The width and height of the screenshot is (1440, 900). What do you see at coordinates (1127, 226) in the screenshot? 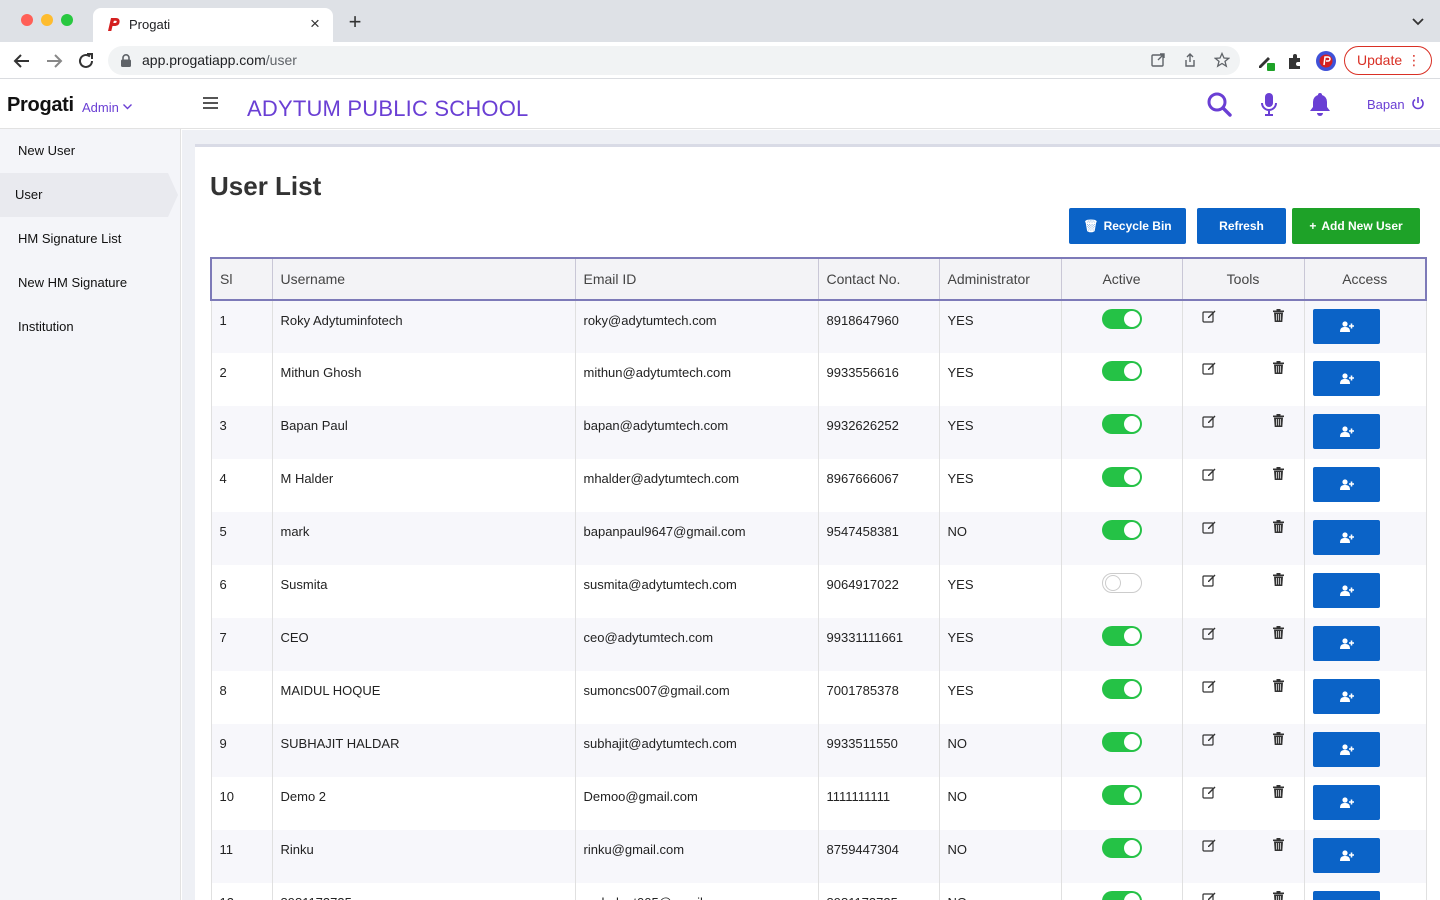
I see `recycle-bin-button: 🗑 Recycle Bin` at bounding box center [1127, 226].